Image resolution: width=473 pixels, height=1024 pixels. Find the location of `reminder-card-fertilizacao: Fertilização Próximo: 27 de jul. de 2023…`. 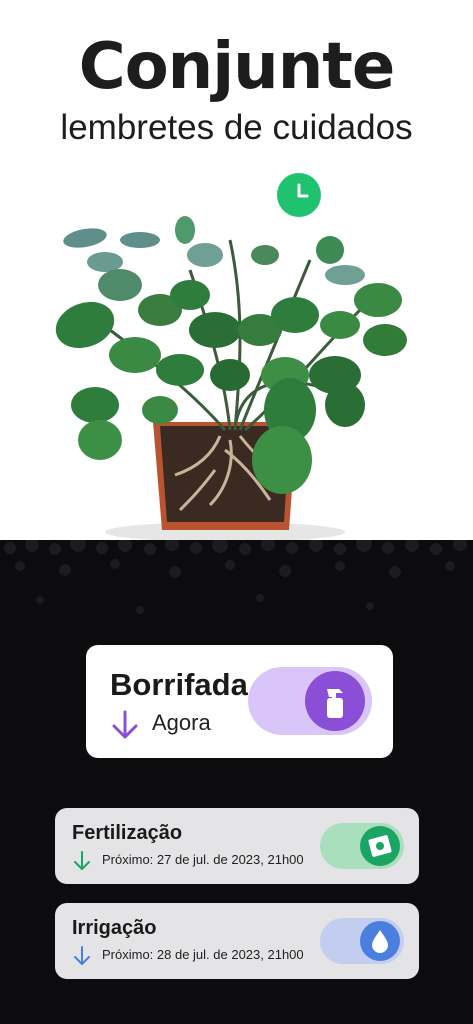

reminder-card-fertilizacao: Fertilização Próximo: 27 de jul. de 2023… is located at coordinates (237, 846).